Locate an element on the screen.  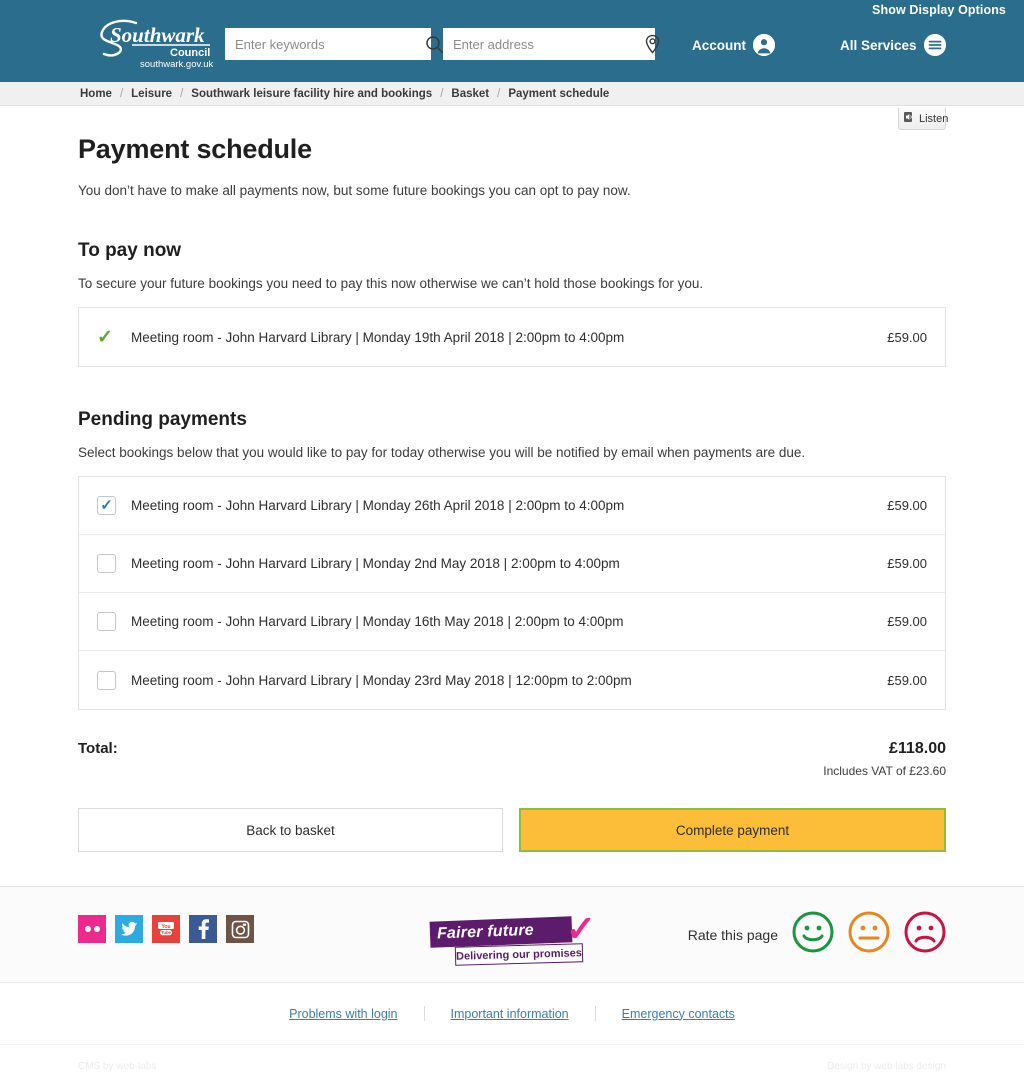
footer-link-emergency-contacts: Emergency contacts is located at coordinates (678, 1014).